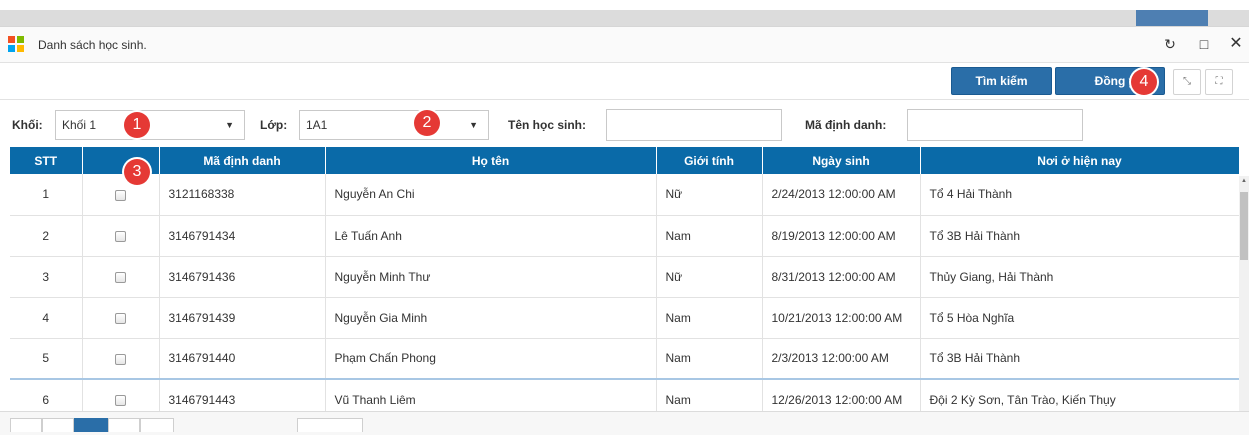 This screenshot has height=435, width=1249. What do you see at coordinates (1236, 44) in the screenshot?
I see `close-icon: ✕` at bounding box center [1236, 44].